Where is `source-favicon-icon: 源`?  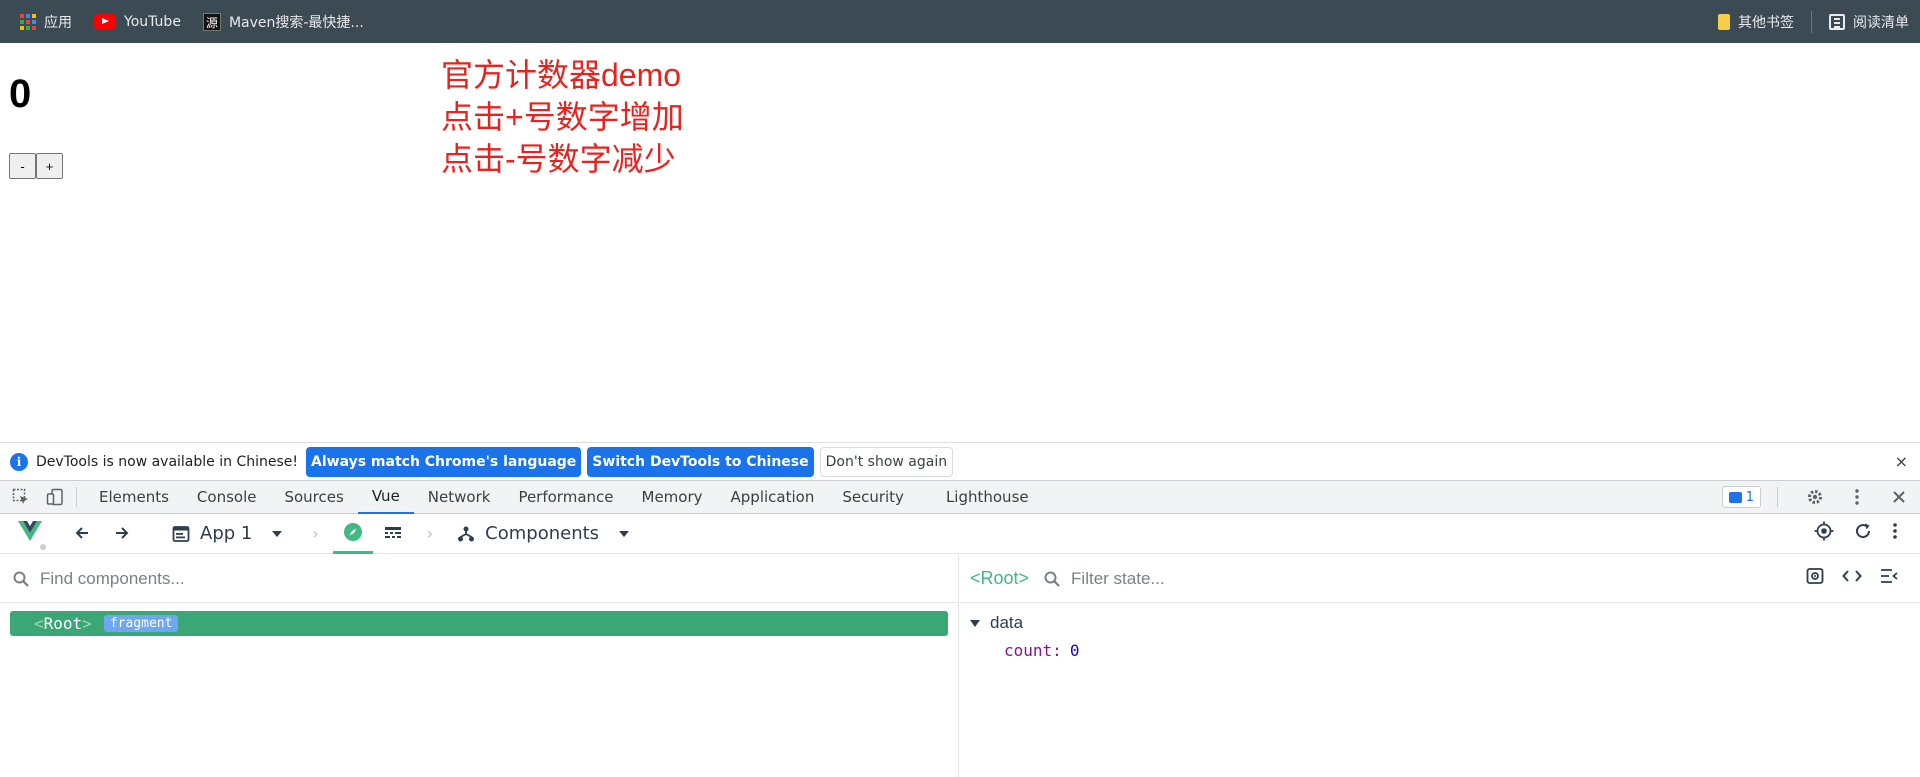
source-favicon-icon: 源 is located at coordinates (211, 21).